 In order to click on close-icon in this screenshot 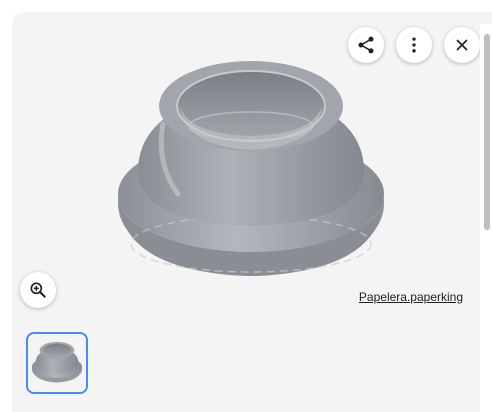, I will do `click(462, 45)`.